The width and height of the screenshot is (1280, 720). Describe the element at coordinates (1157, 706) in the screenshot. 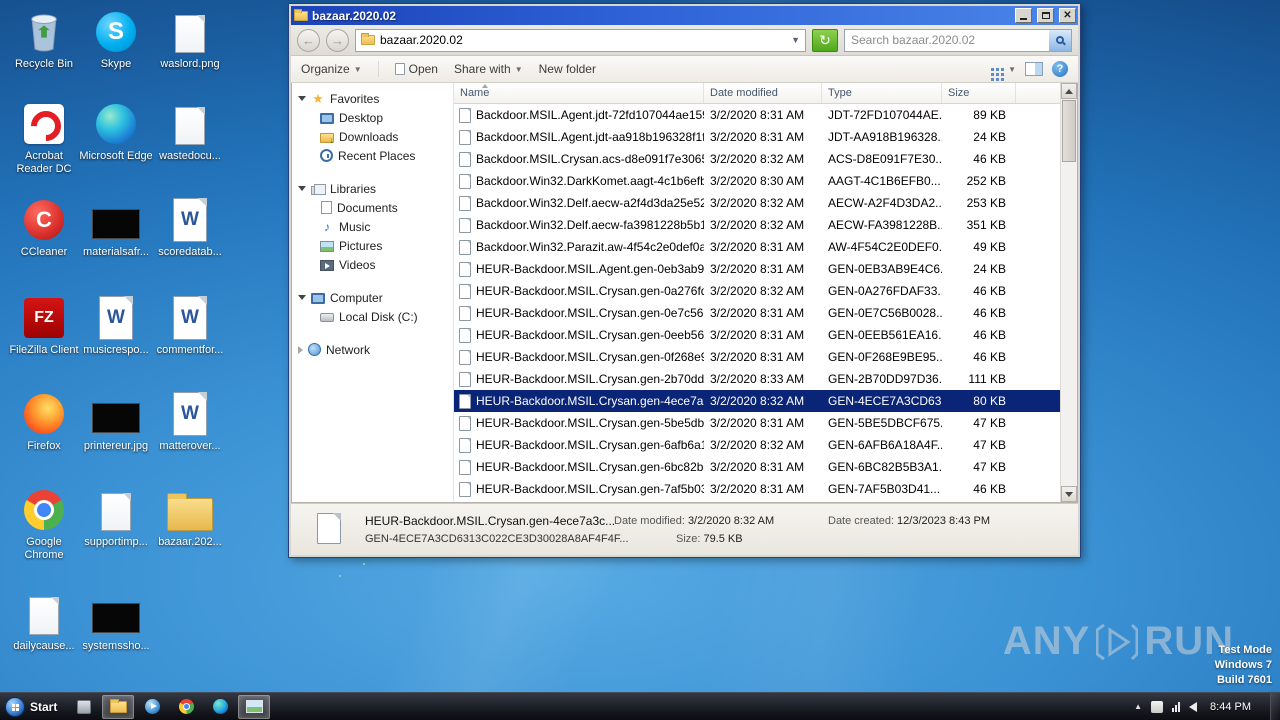

I see `tray-app-icon` at that location.